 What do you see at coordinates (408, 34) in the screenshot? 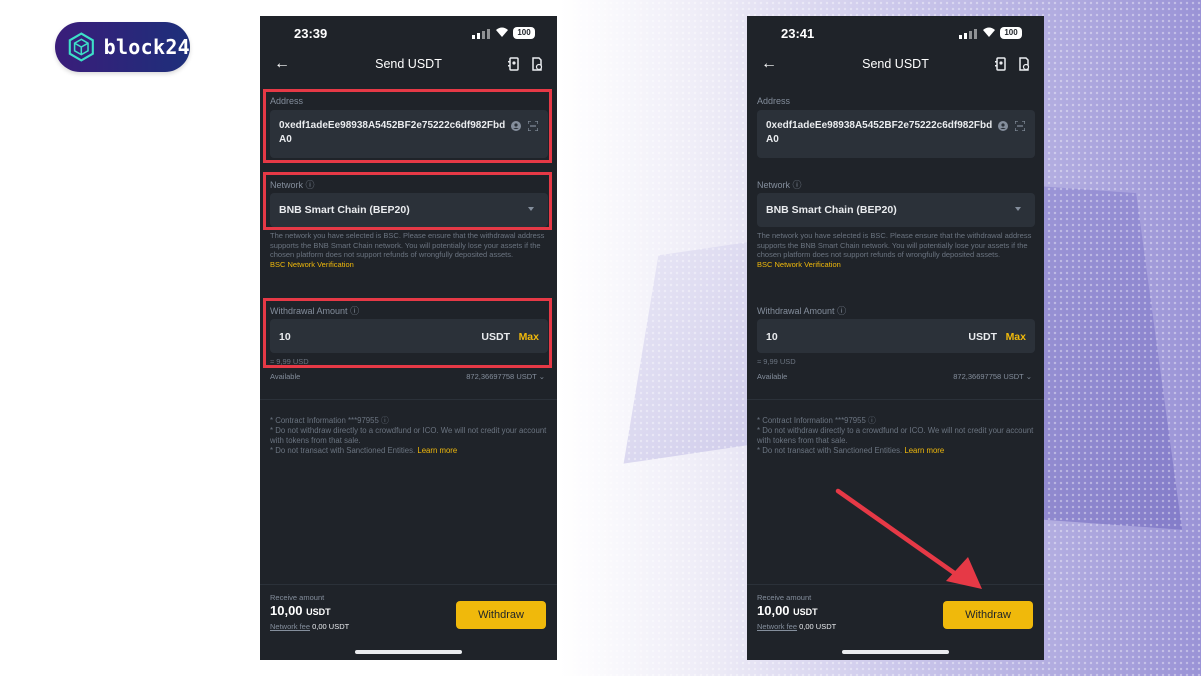
I see `status-bar: 23:39 100` at bounding box center [408, 34].